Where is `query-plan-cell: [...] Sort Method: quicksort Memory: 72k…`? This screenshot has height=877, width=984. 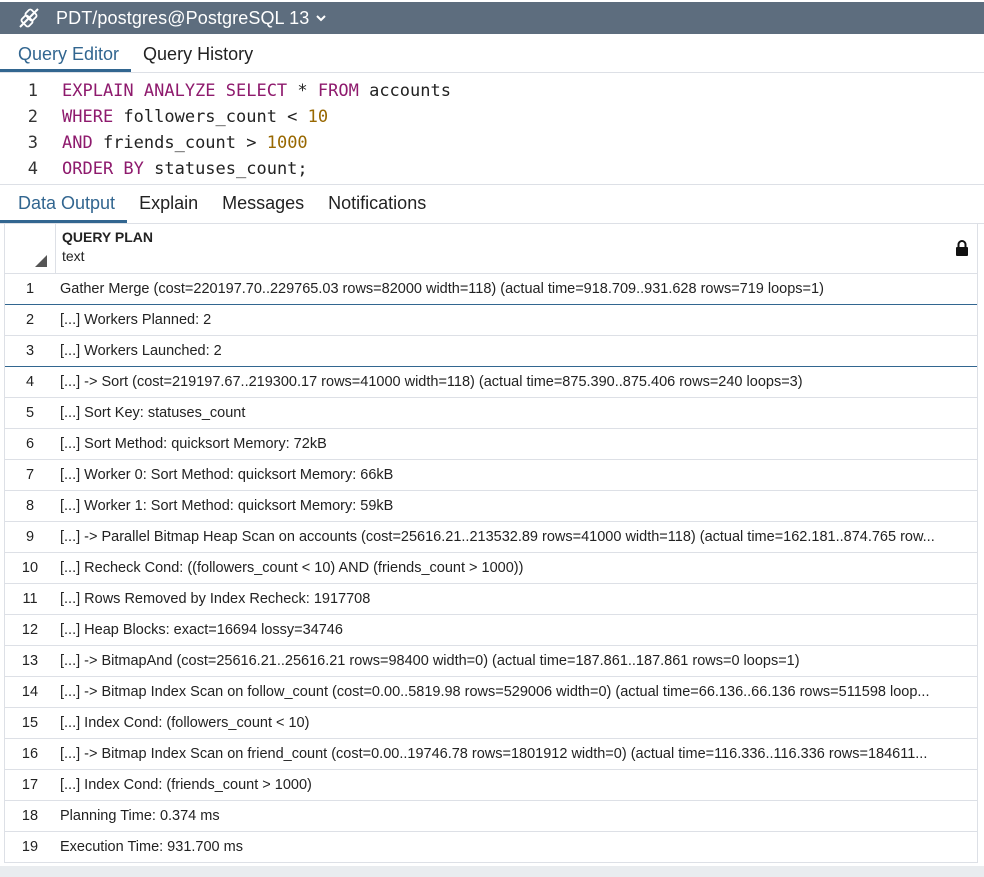 query-plan-cell: [...] Sort Method: quicksort Memory: 72k… is located at coordinates (516, 444).